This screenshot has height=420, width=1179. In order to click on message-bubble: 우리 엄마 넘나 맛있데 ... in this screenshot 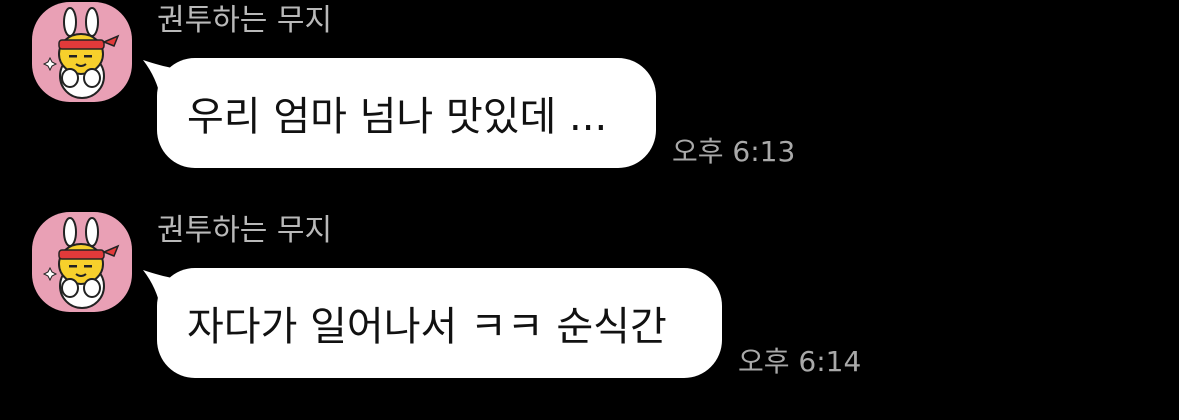, I will do `click(399, 113)`.